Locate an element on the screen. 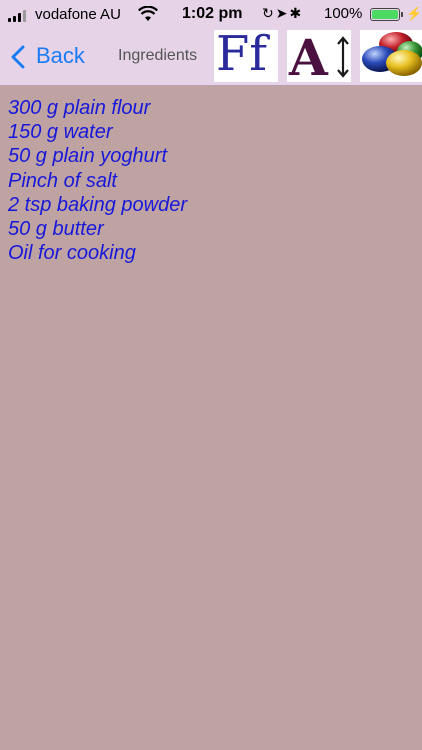 The width and height of the screenshot is (422, 750). list-item: 300 g plain flour is located at coordinates (79, 108).